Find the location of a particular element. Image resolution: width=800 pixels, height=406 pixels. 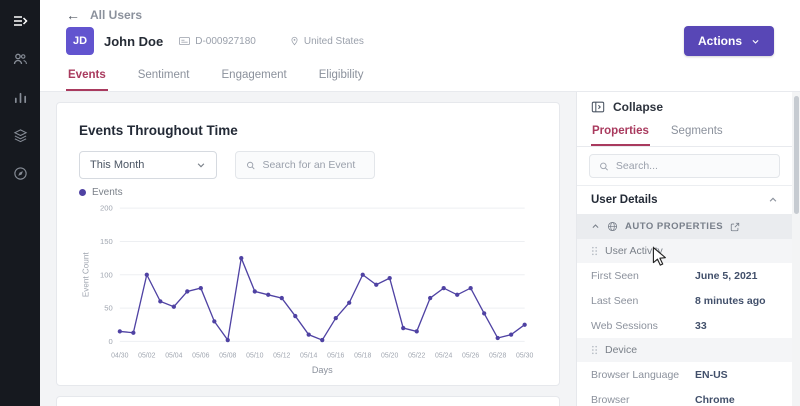

back-link: All Users is located at coordinates (116, 15).